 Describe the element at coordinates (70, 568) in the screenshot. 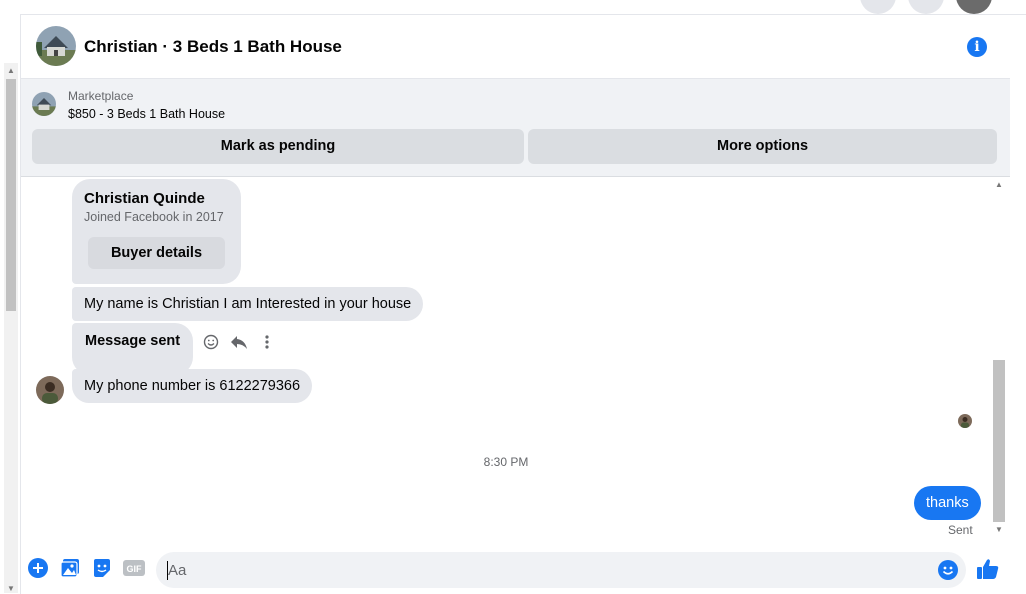

I see `photo-icon` at that location.